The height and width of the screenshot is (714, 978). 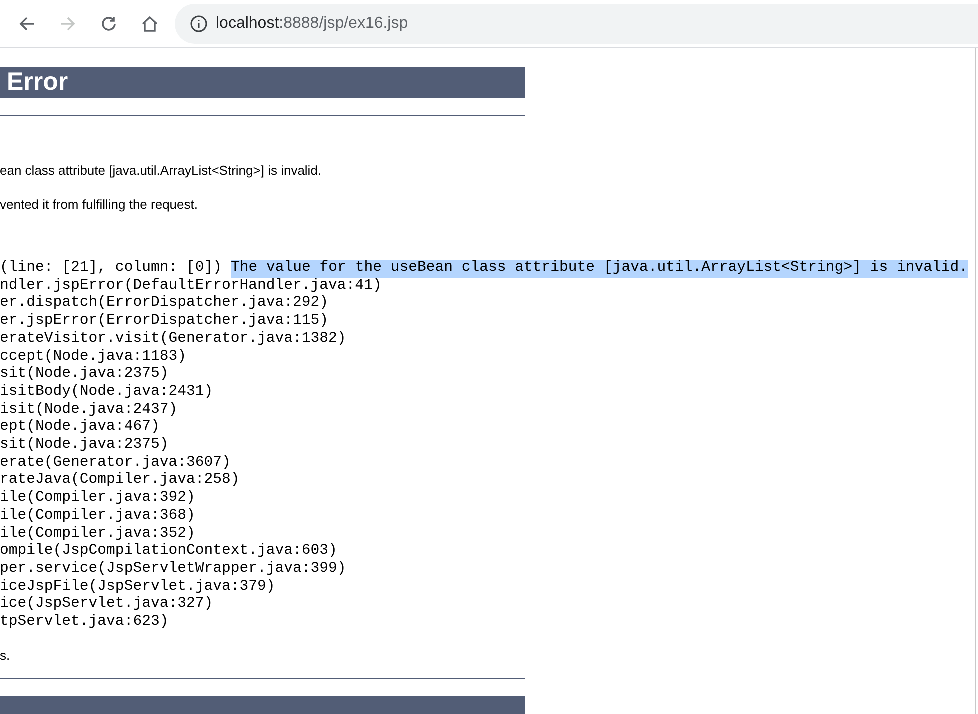 What do you see at coordinates (37, 82) in the screenshot?
I see `error-heading: Error` at bounding box center [37, 82].